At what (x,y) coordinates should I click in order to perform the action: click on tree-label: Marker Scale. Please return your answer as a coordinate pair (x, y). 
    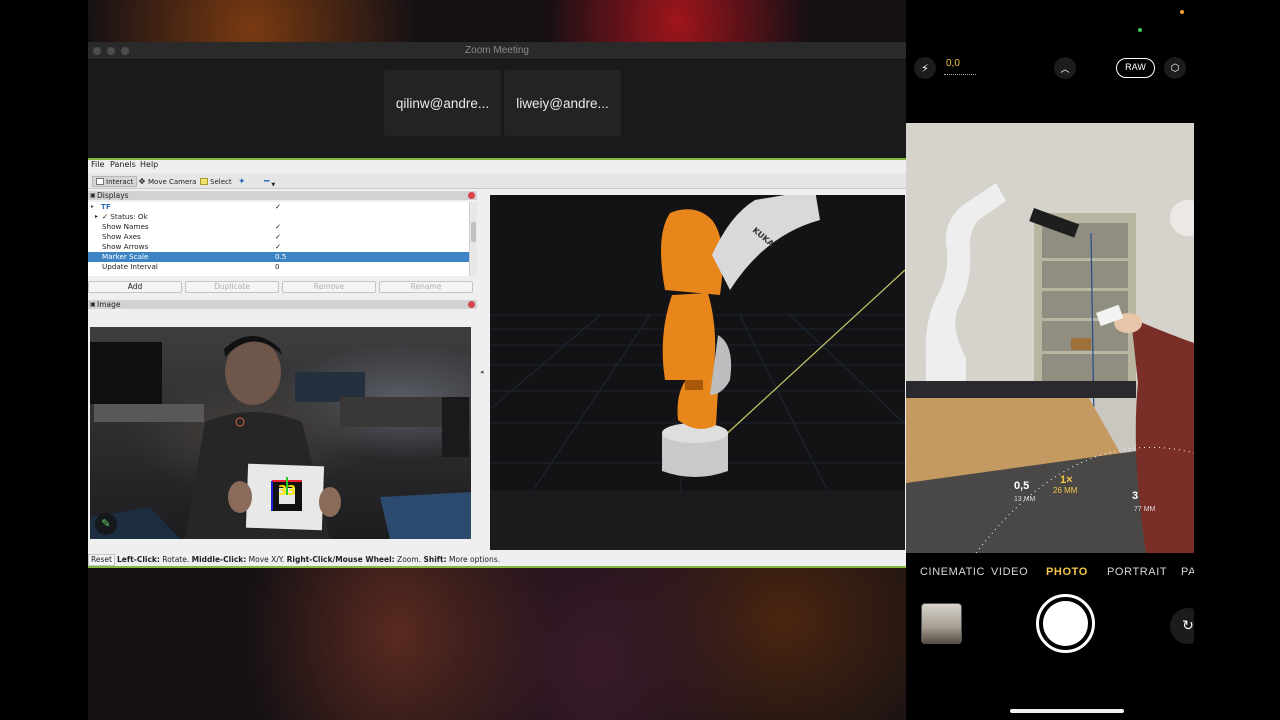
    Looking at the image, I should click on (125, 256).